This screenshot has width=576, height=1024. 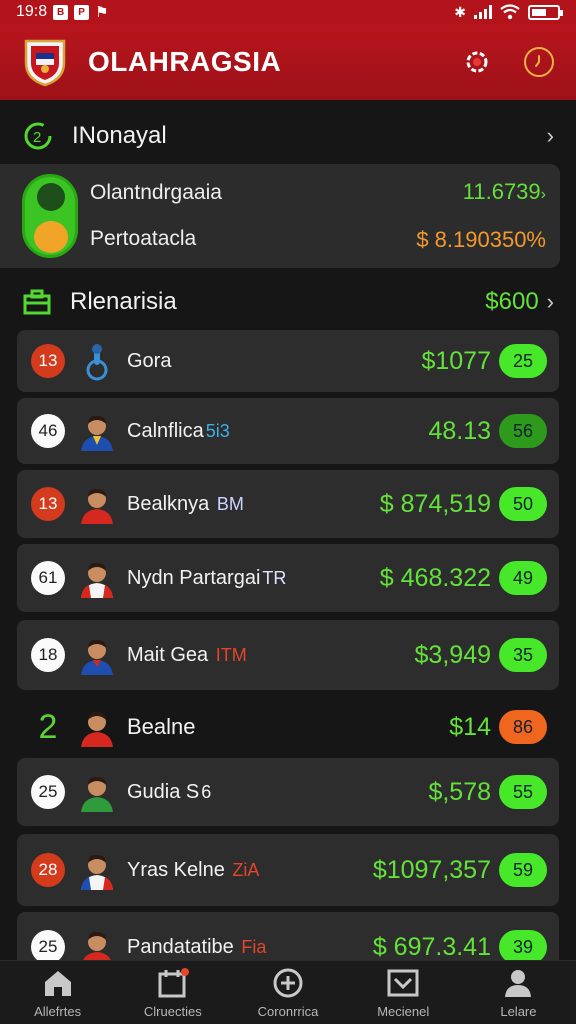 What do you see at coordinates (523, 578) in the screenshot?
I see `score-badge: 49` at bounding box center [523, 578].